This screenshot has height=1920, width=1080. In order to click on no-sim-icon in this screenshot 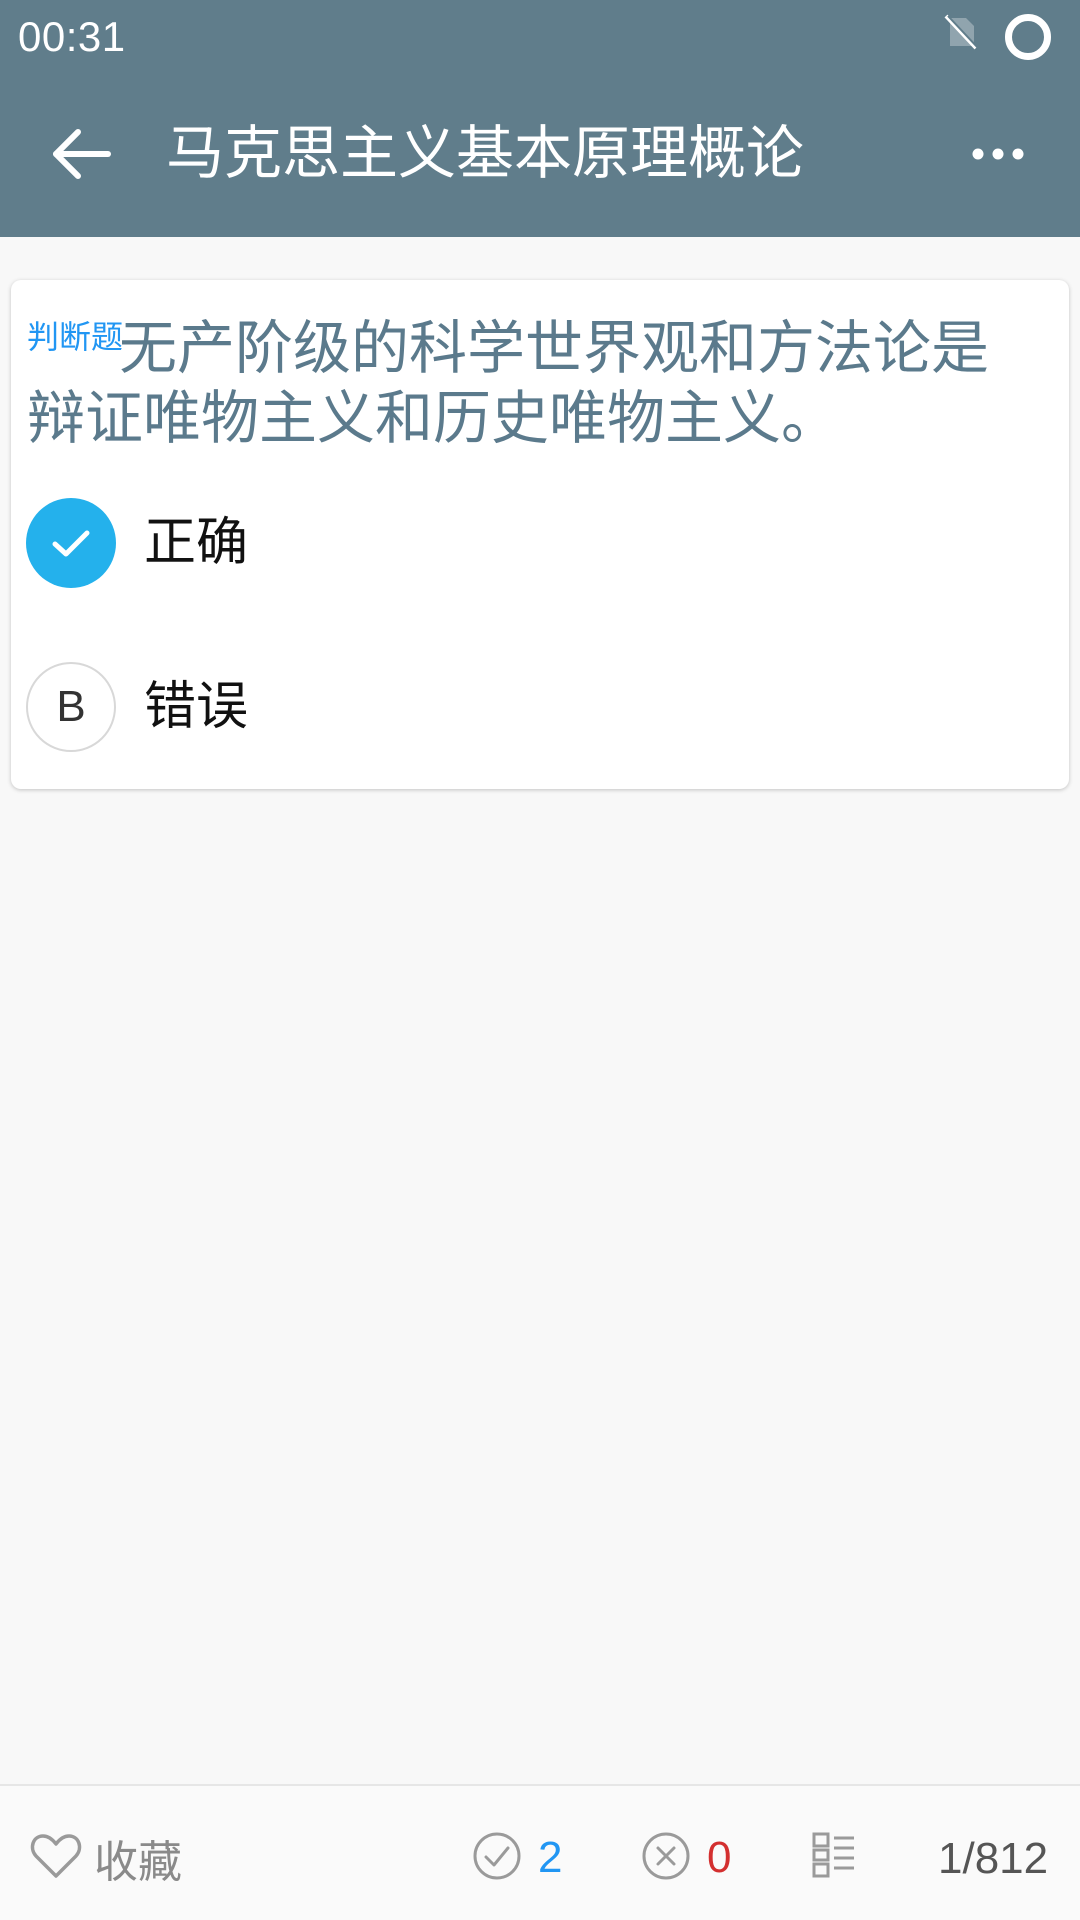, I will do `click(961, 34)`.